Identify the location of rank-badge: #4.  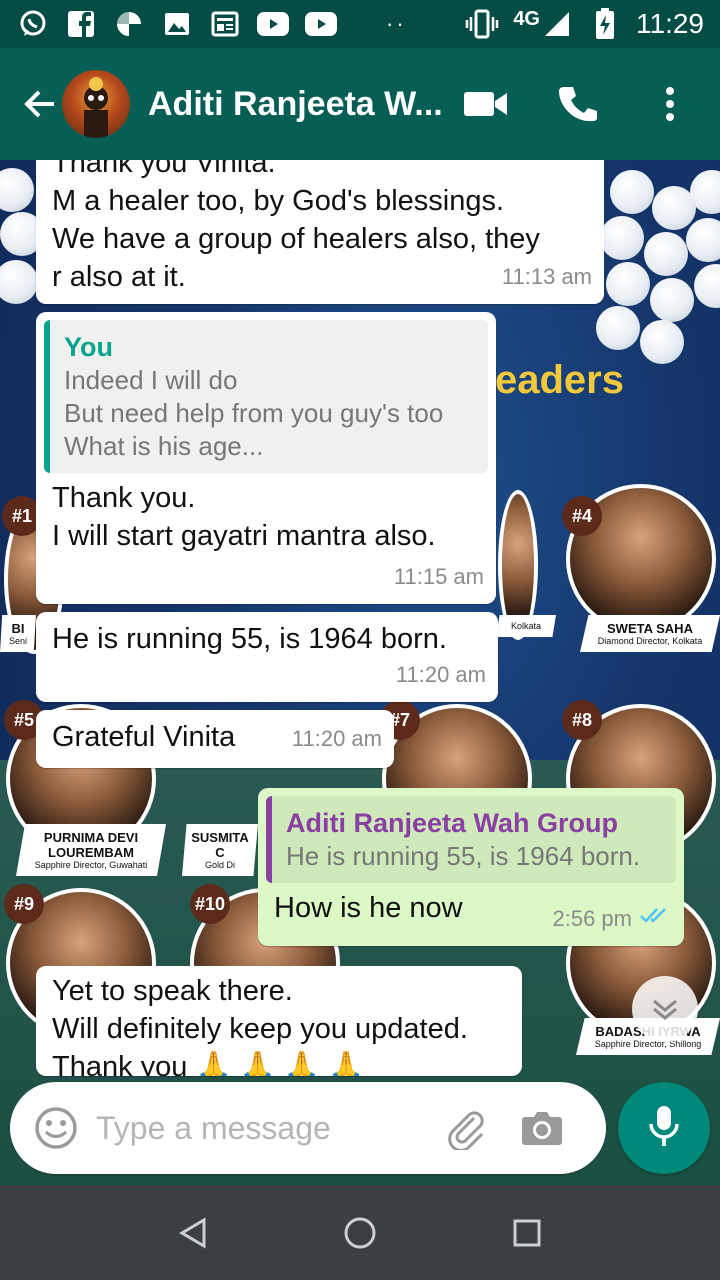
(582, 516).